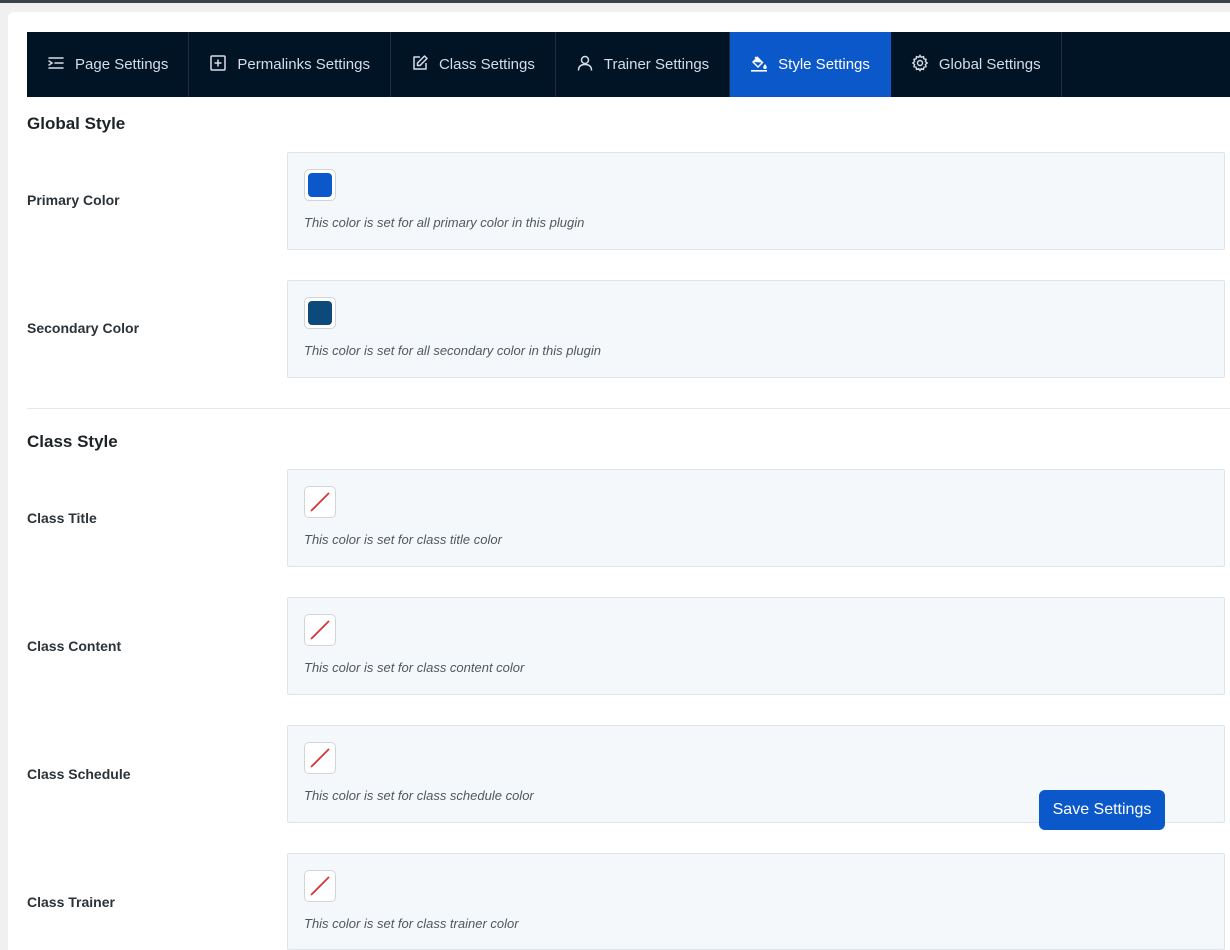 This screenshot has width=1230, height=950. I want to click on tab-label: Style Settings, so click(824, 64).